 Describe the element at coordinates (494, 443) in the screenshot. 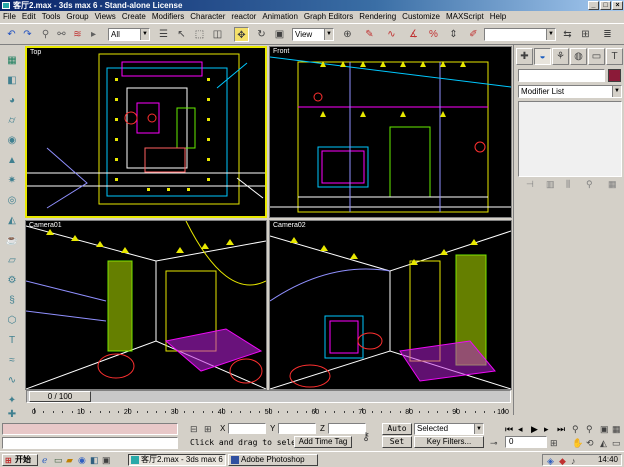

I see `key-mode-toggle-icon: ⊸` at that location.